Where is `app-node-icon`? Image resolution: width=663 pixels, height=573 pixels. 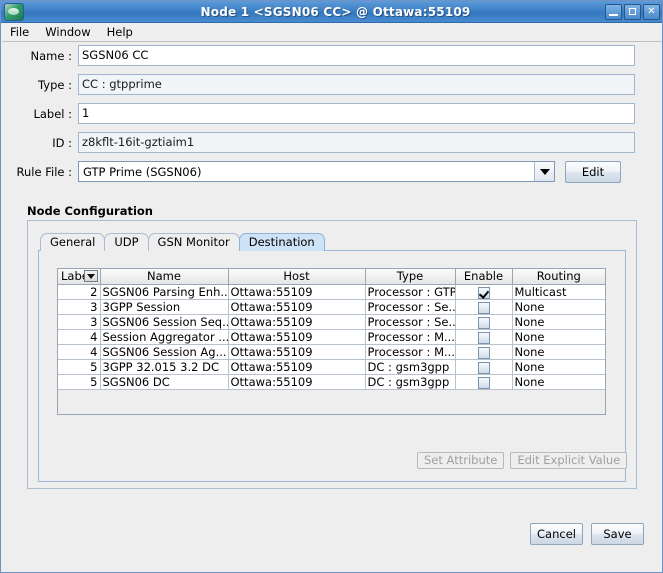 app-node-icon is located at coordinates (14, 11).